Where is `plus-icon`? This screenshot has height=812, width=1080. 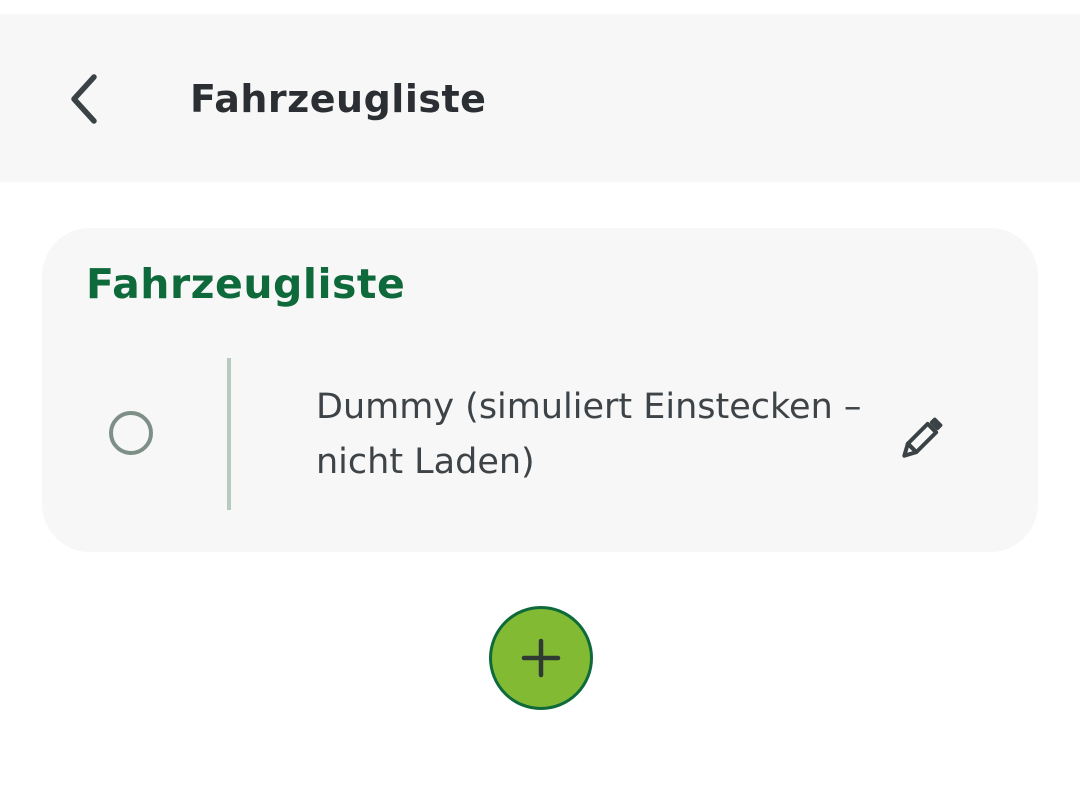
plus-icon is located at coordinates (541, 658).